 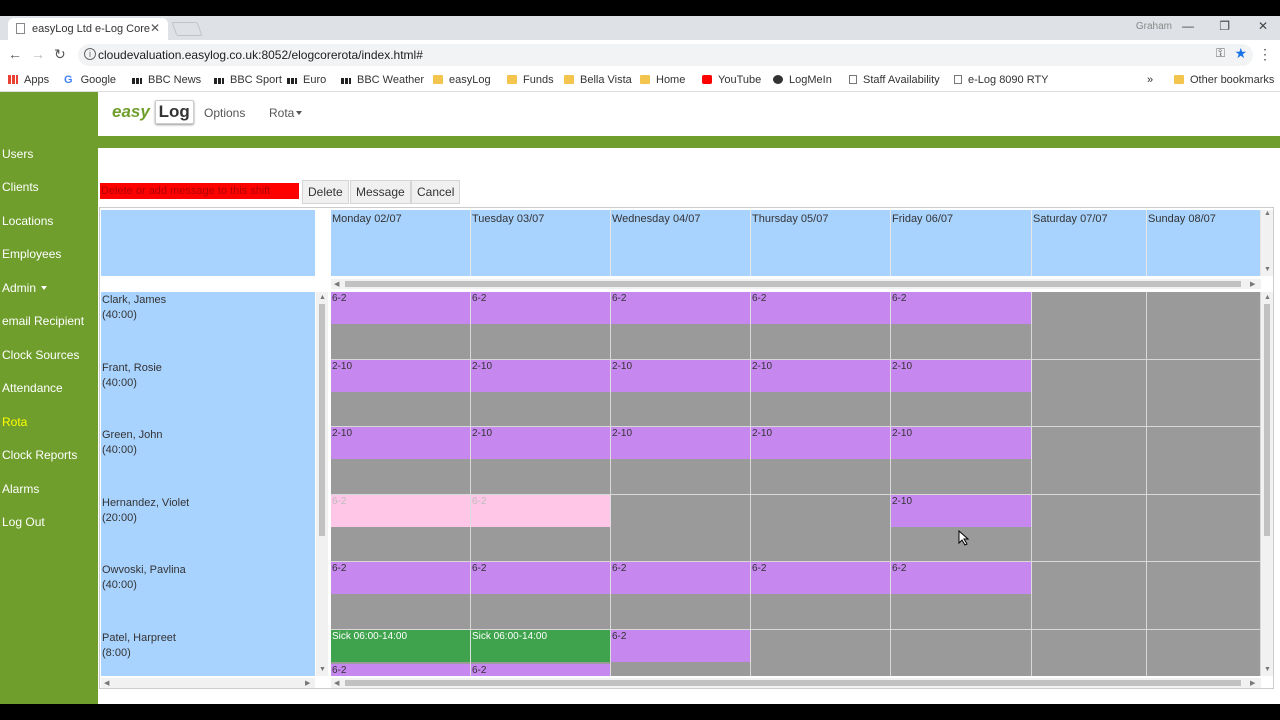 I want to click on bookmarks-overflow: », so click(x=1150, y=80).